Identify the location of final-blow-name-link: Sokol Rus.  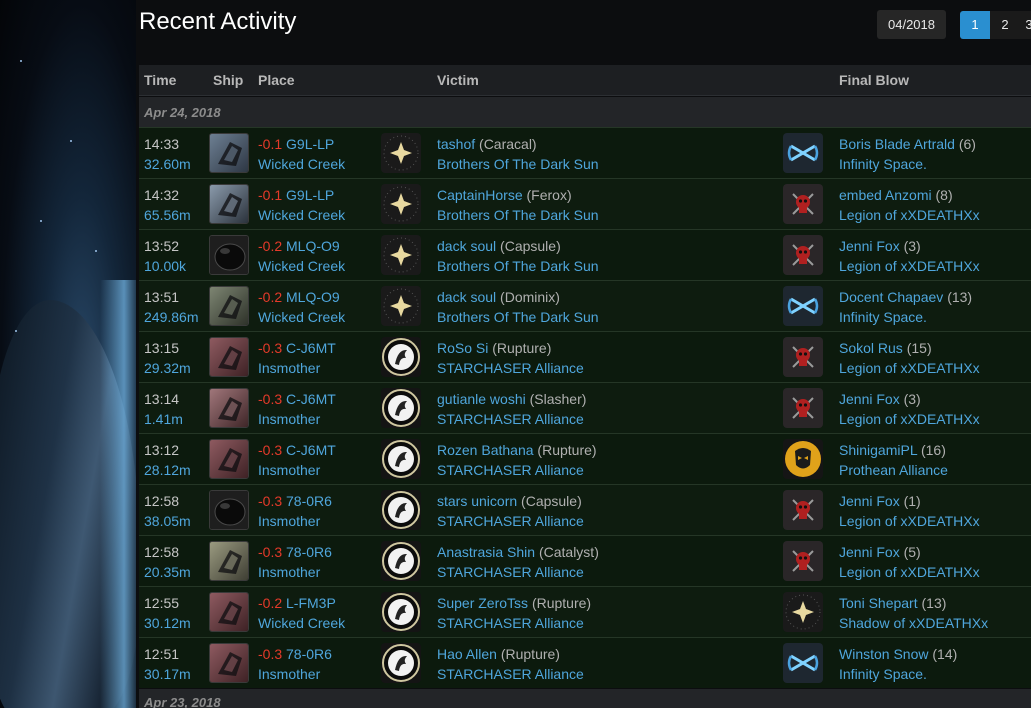
(871, 348).